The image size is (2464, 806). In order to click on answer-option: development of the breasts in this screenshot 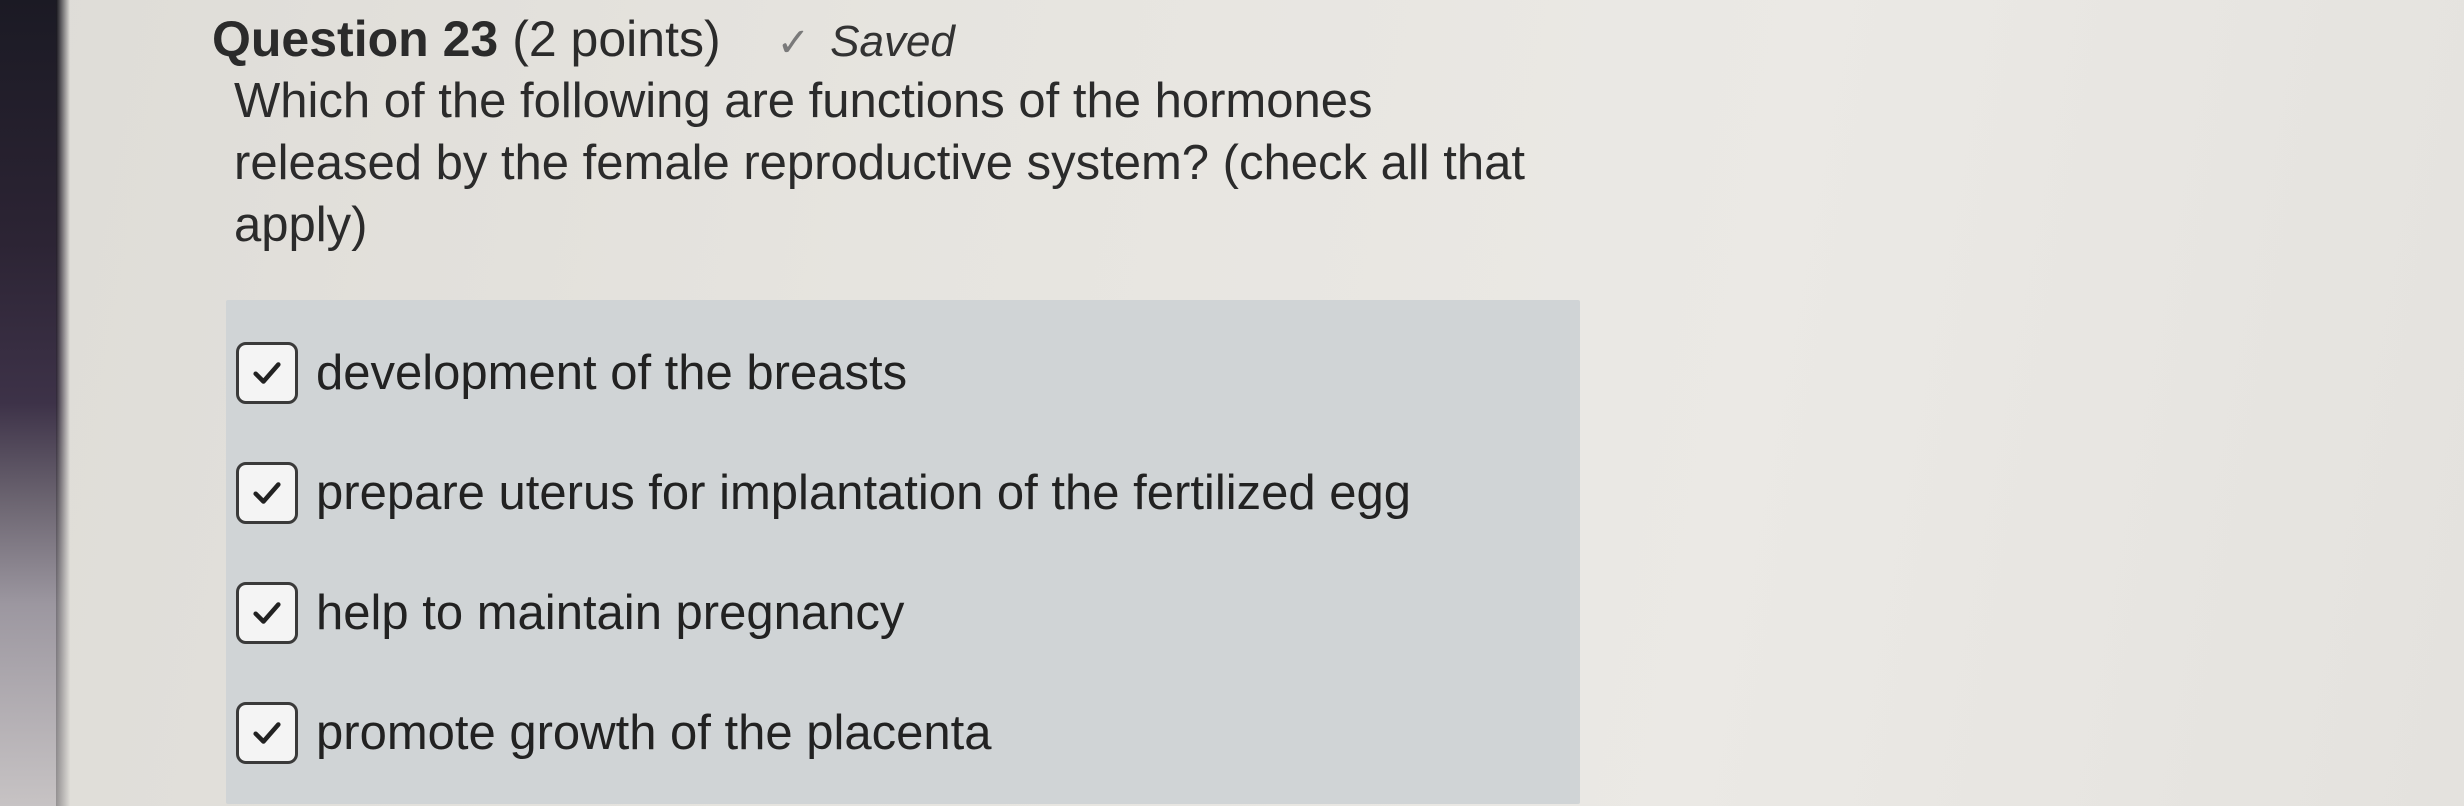, I will do `click(571, 373)`.